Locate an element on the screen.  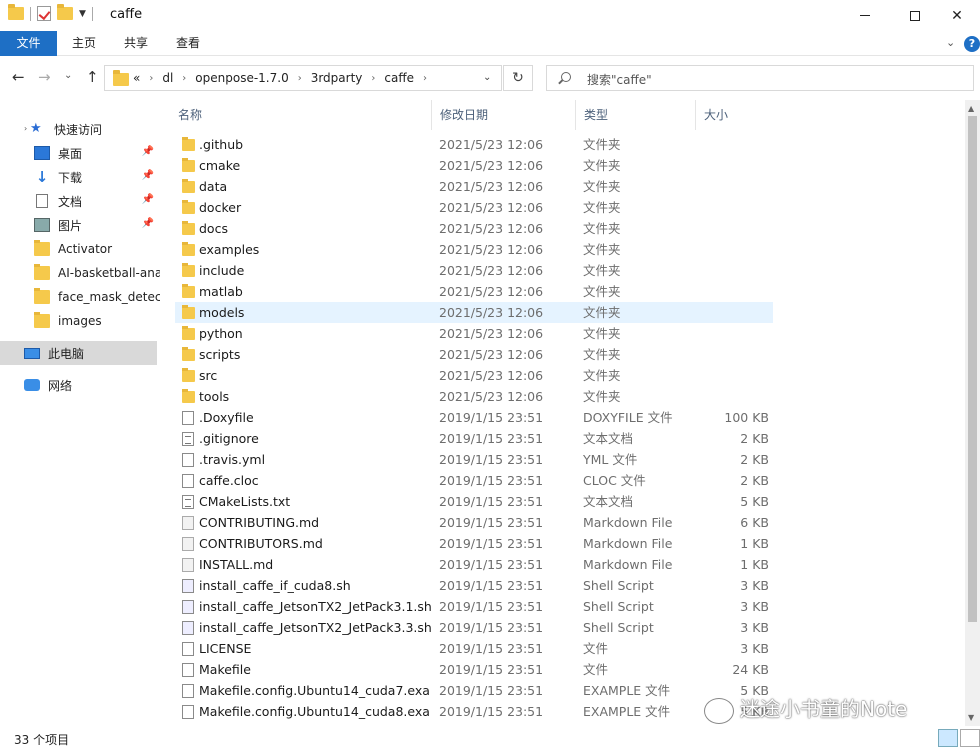
title-bar: ▼ caffe ✕ is located at coordinates (490, 15).